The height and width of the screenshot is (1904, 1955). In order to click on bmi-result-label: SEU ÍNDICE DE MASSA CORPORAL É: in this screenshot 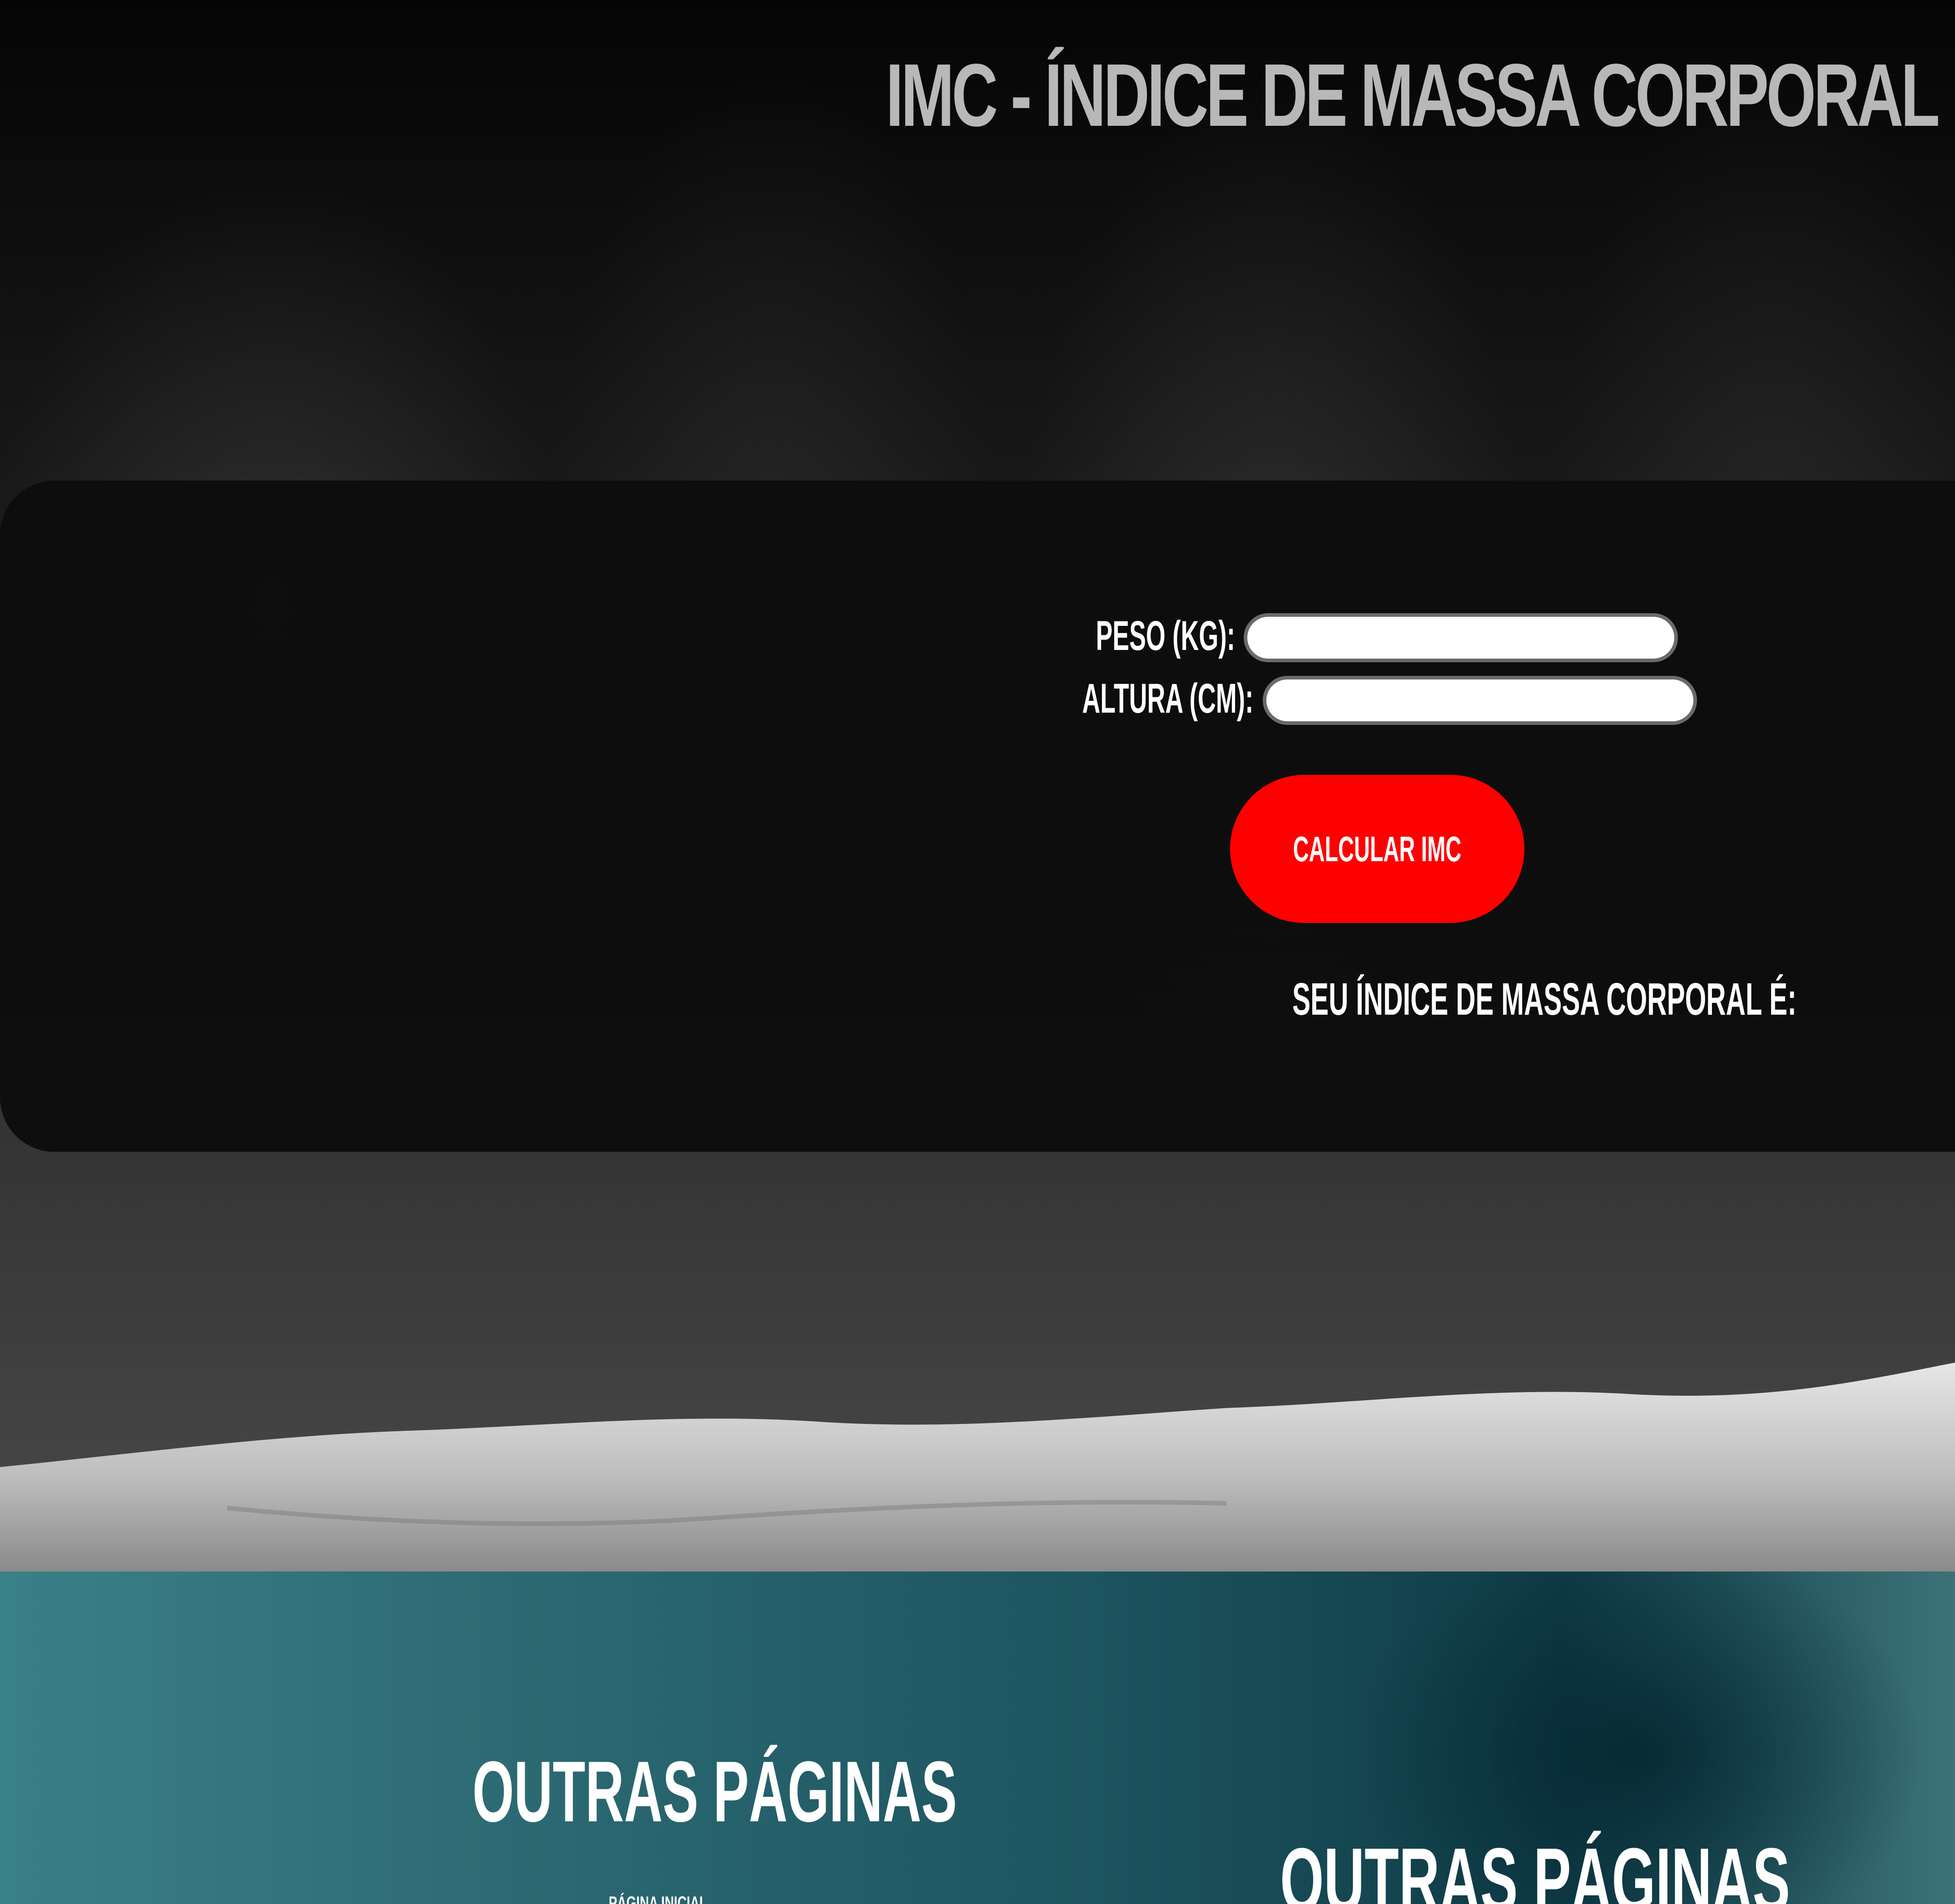, I will do `click(1544, 999)`.